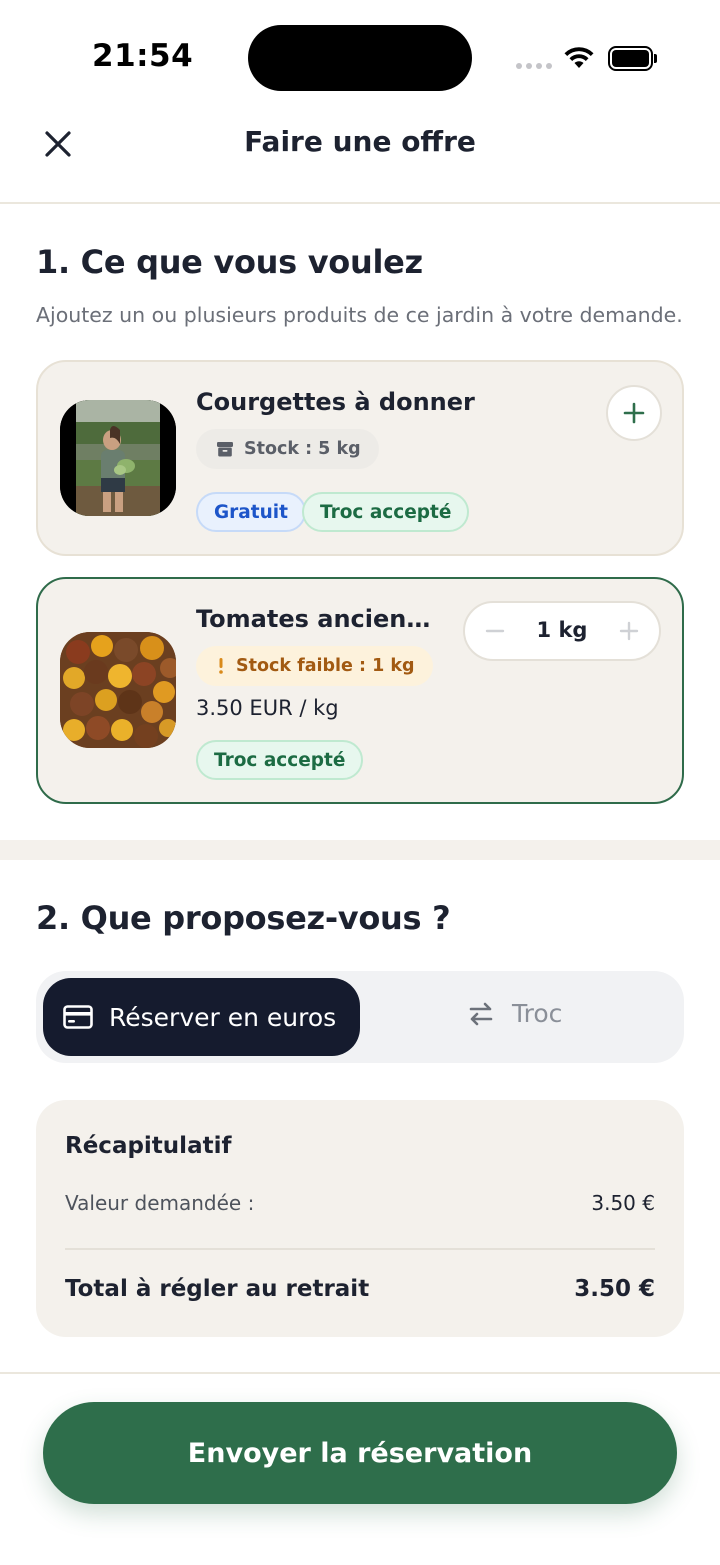  What do you see at coordinates (632, 58) in the screenshot?
I see `battery-icon` at bounding box center [632, 58].